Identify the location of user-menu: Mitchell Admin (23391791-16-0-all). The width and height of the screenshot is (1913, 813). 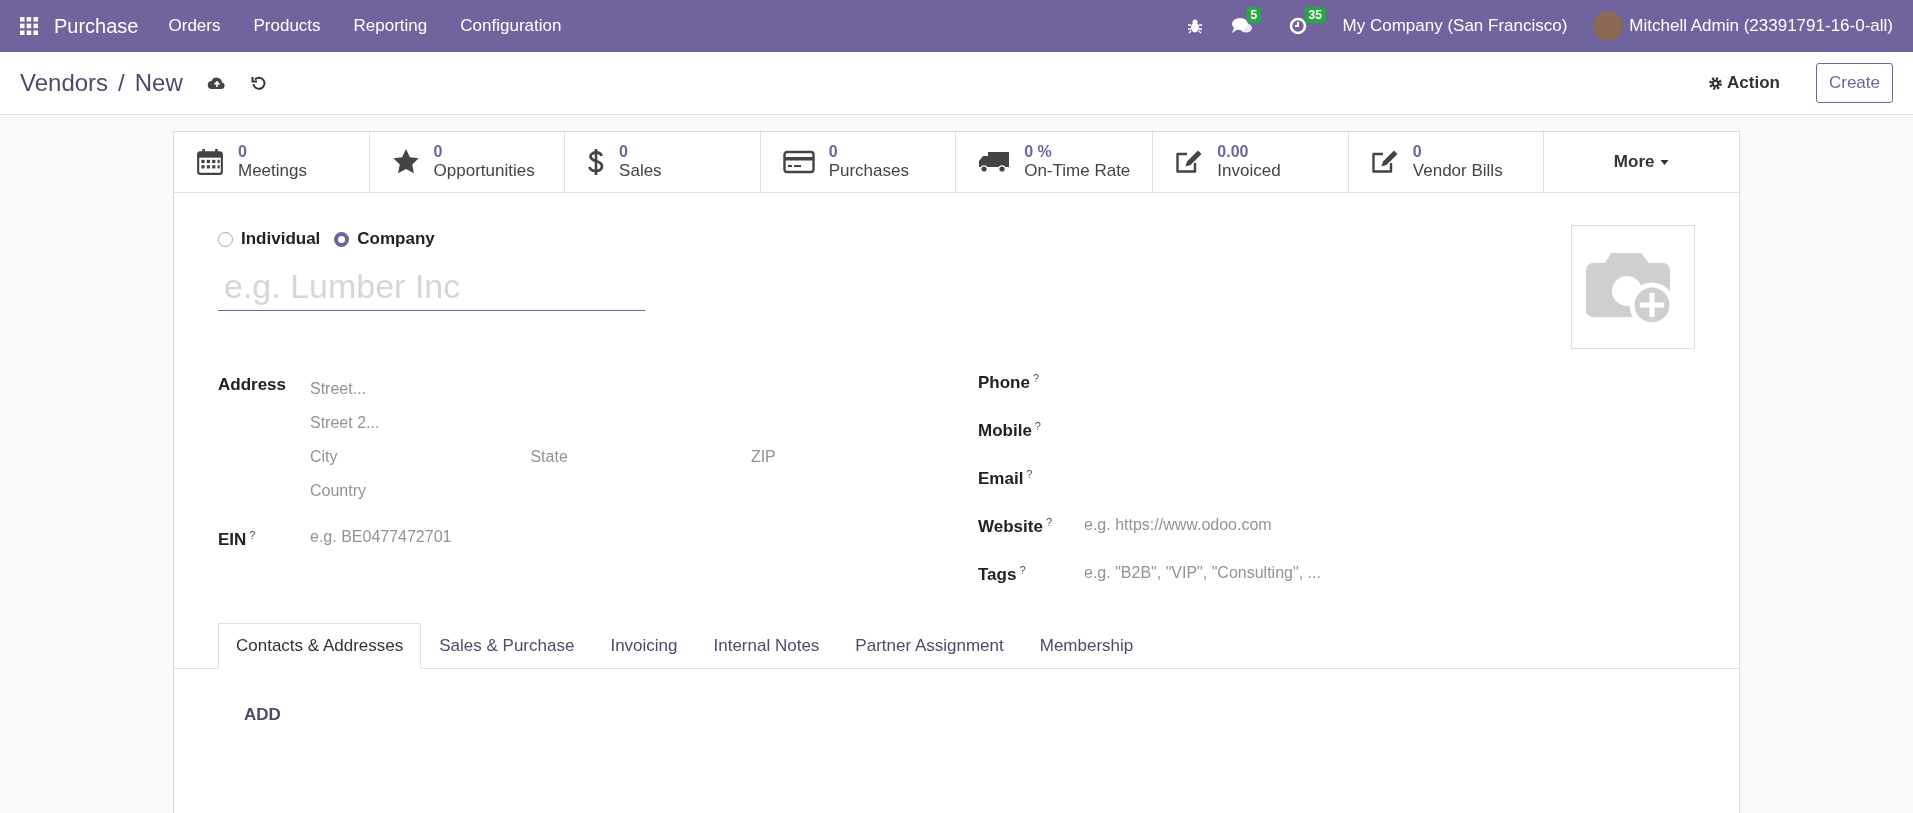
(1761, 26).